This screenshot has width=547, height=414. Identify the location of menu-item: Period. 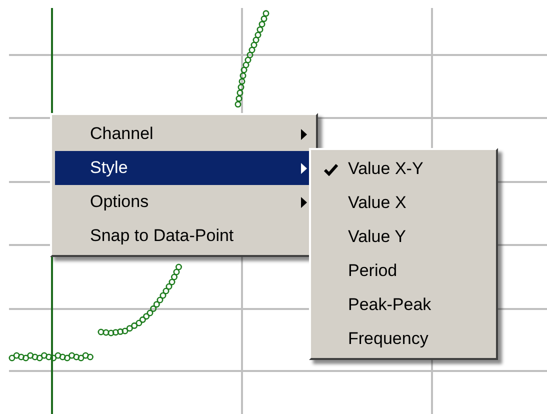
(403, 271).